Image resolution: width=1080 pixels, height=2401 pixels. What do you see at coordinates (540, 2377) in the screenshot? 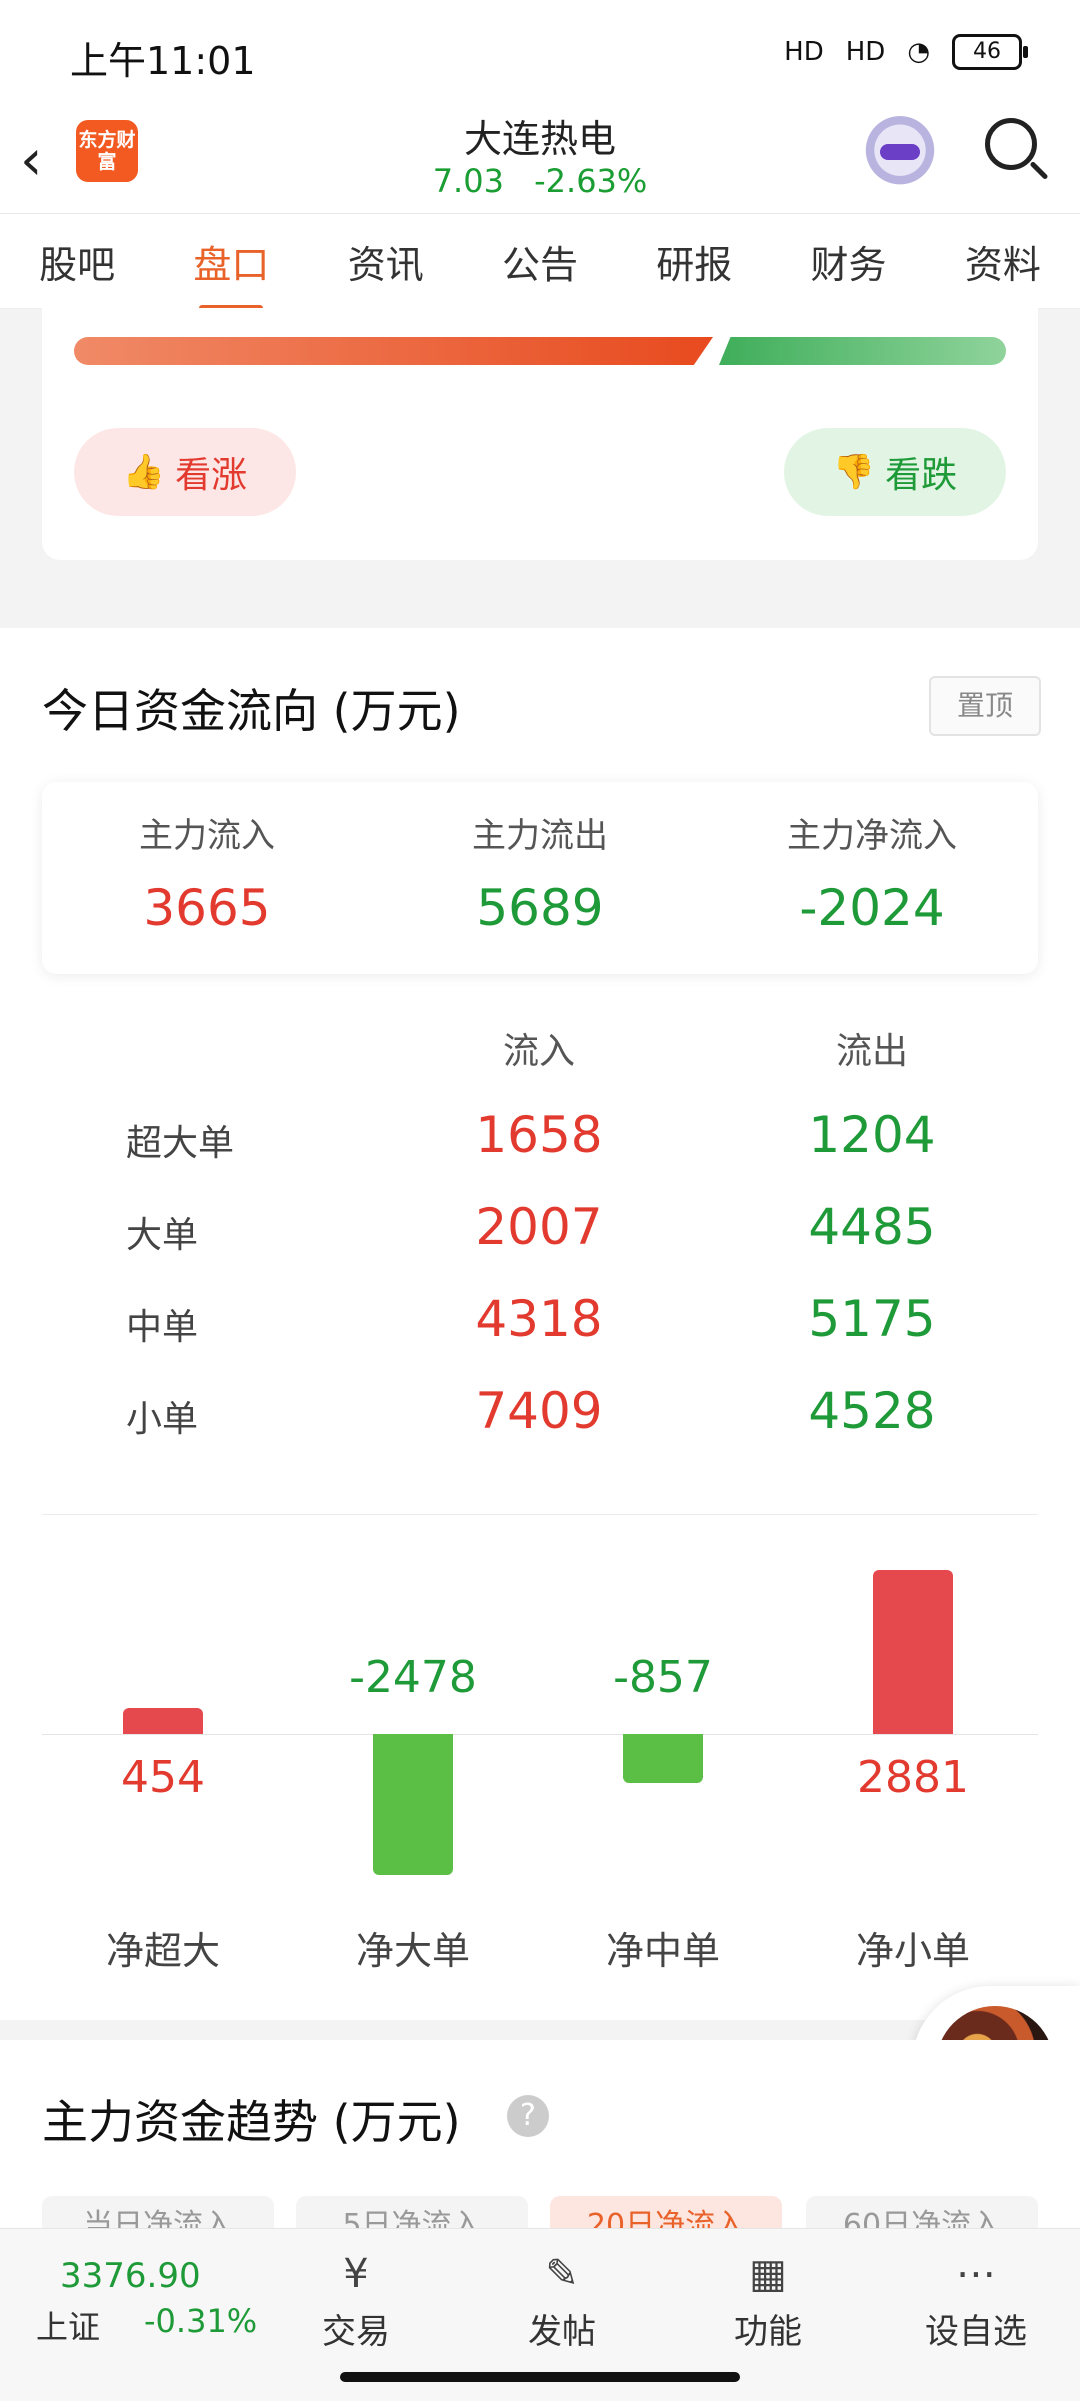
I see `home-indicator` at bounding box center [540, 2377].